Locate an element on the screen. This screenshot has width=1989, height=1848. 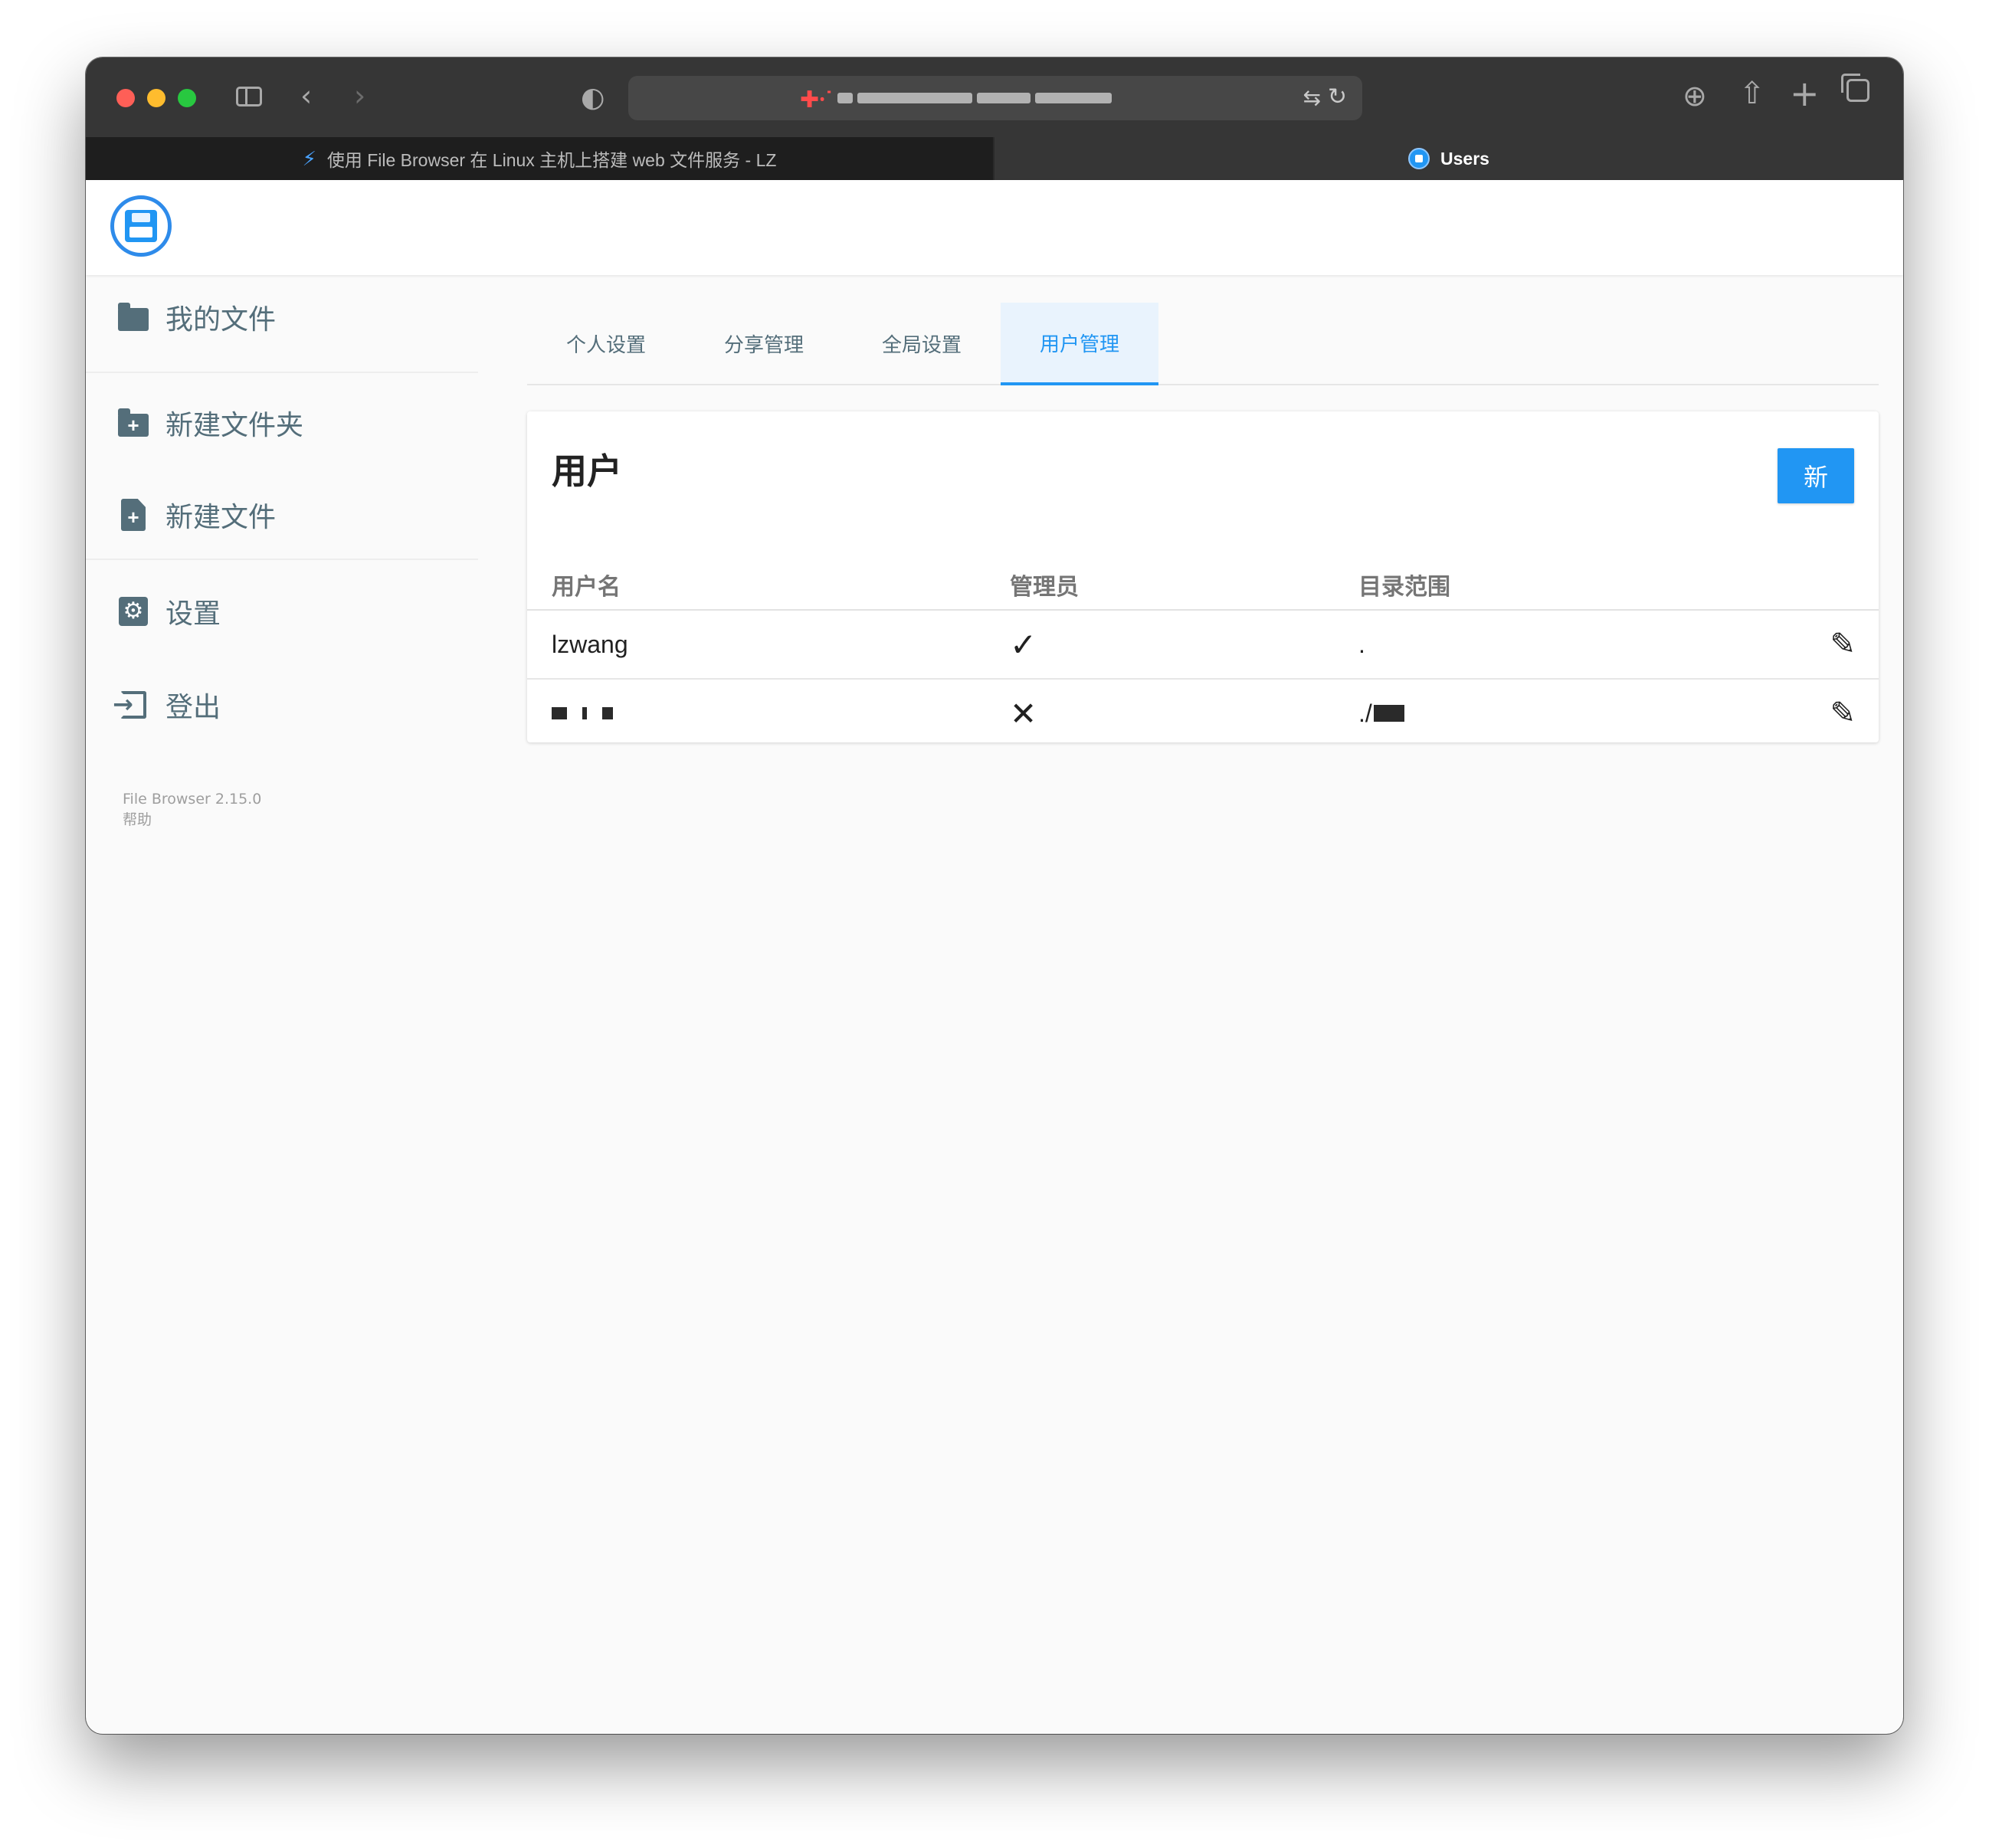
sidebar-item-label: 新建文件夹 is located at coordinates (235, 425).